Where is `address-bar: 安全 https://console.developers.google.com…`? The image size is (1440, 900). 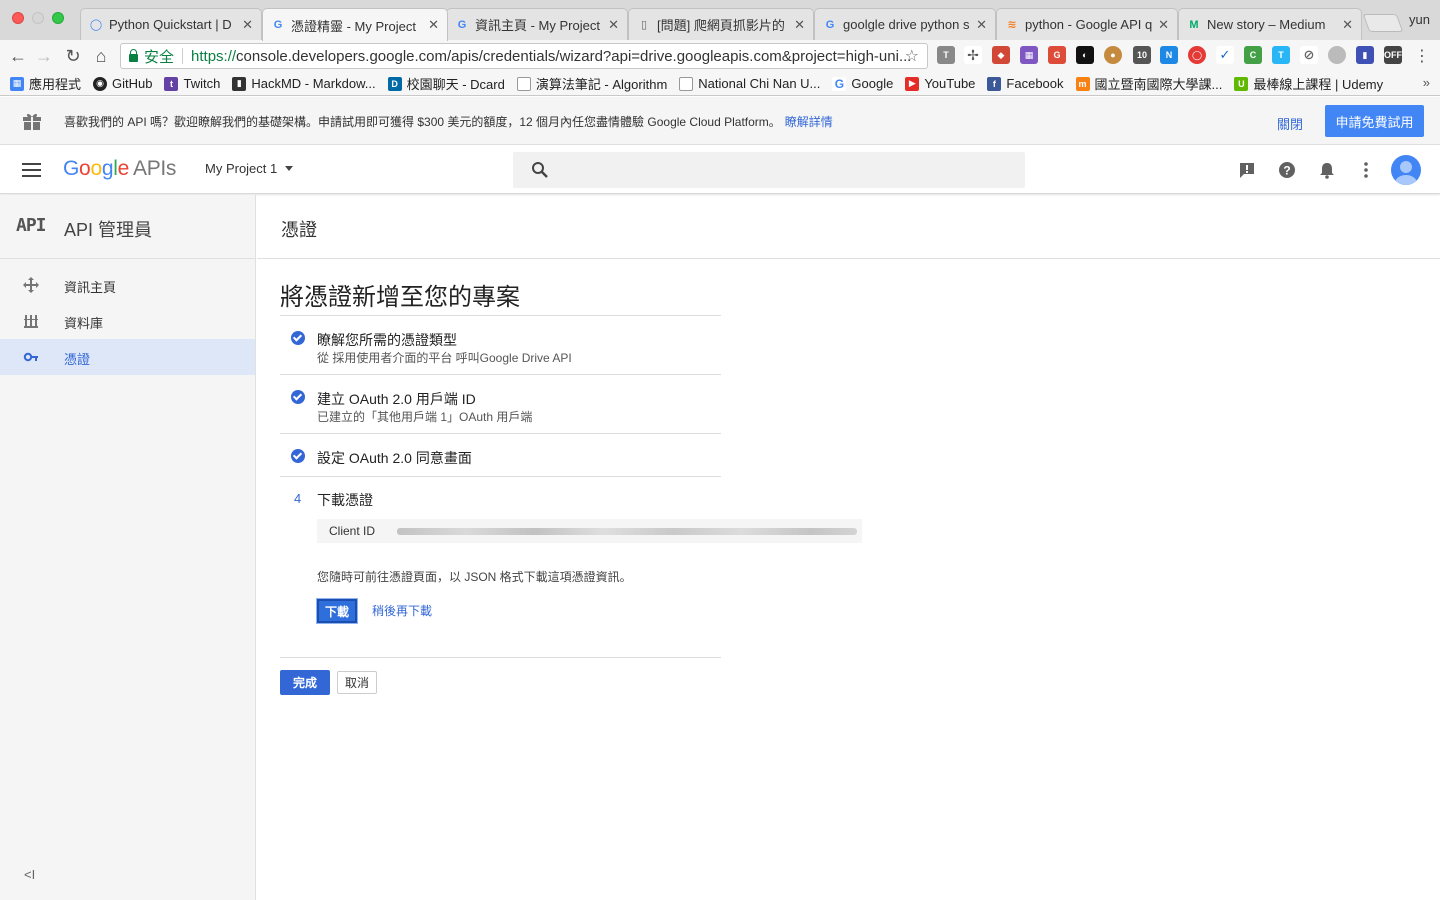 address-bar: 安全 https://console.developers.google.com… is located at coordinates (524, 56).